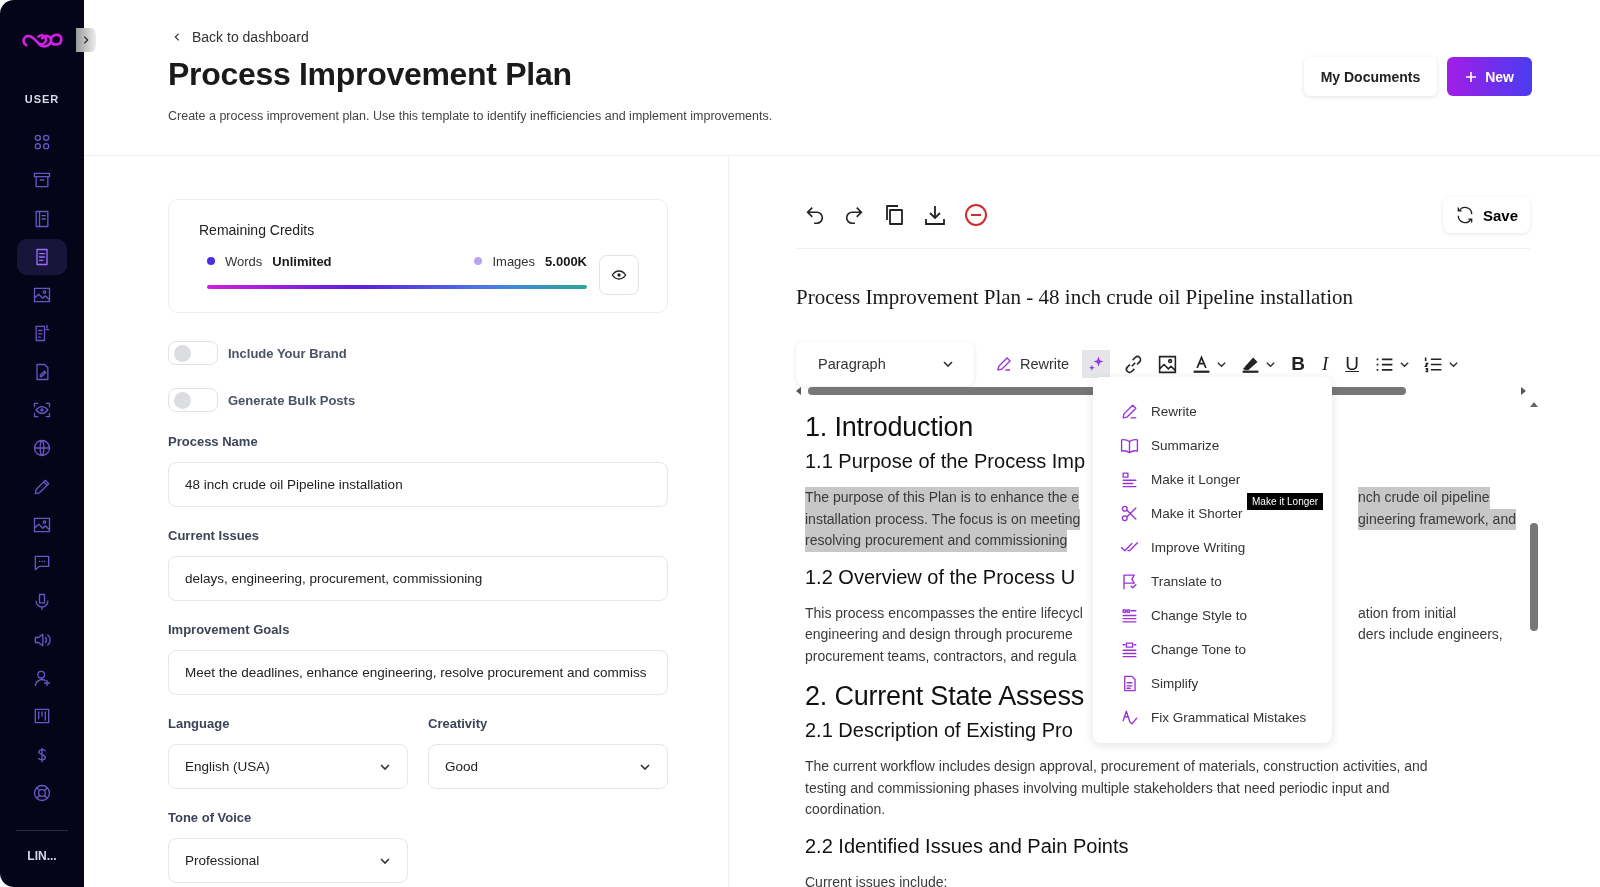  What do you see at coordinates (1116, 766) in the screenshot?
I see `paragraph-text: The current workflow includes design approval, procurement of materials, construction activities, and` at bounding box center [1116, 766].